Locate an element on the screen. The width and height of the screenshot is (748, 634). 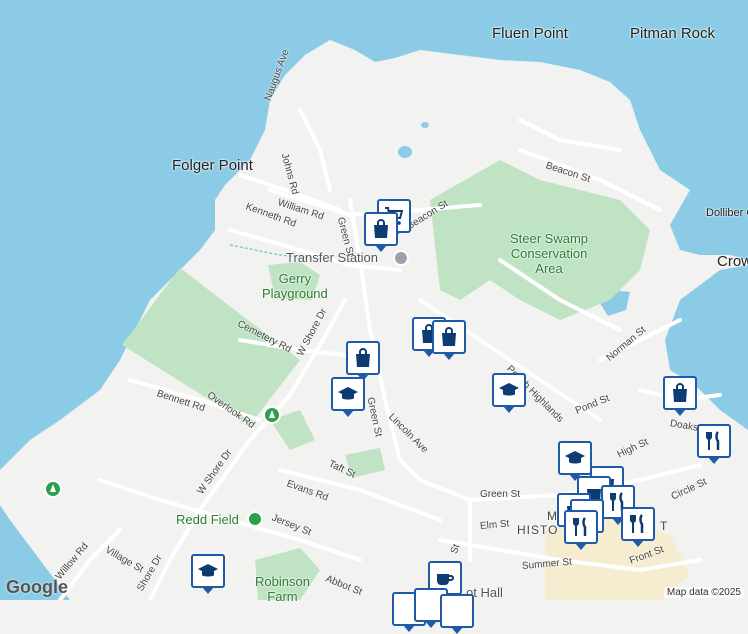
label-redd-field: Redd Field is located at coordinates (207, 519).